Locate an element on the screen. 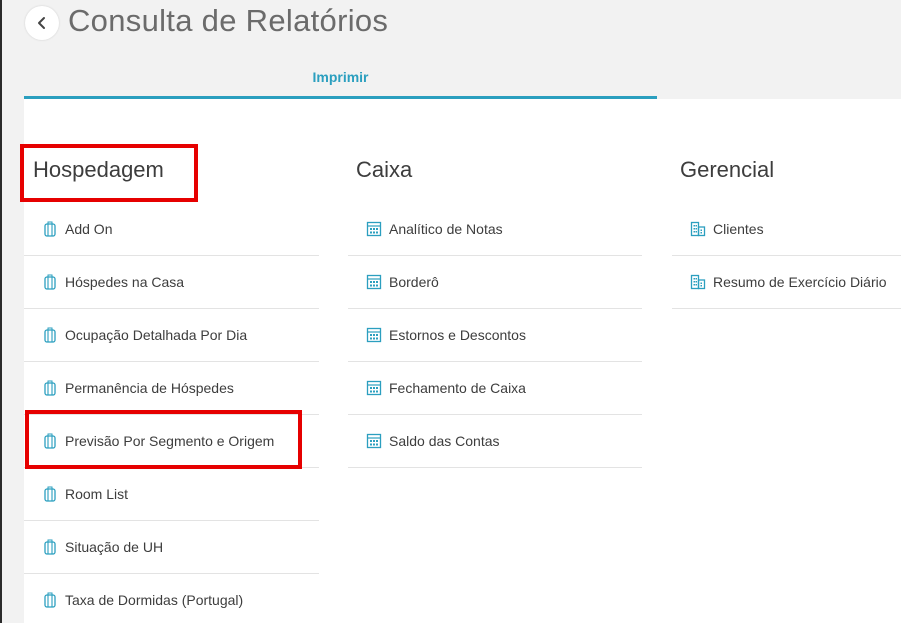 This screenshot has width=901, height=623. report-fechamento-caixa: Fechamento de Caixa is located at coordinates (495, 388).